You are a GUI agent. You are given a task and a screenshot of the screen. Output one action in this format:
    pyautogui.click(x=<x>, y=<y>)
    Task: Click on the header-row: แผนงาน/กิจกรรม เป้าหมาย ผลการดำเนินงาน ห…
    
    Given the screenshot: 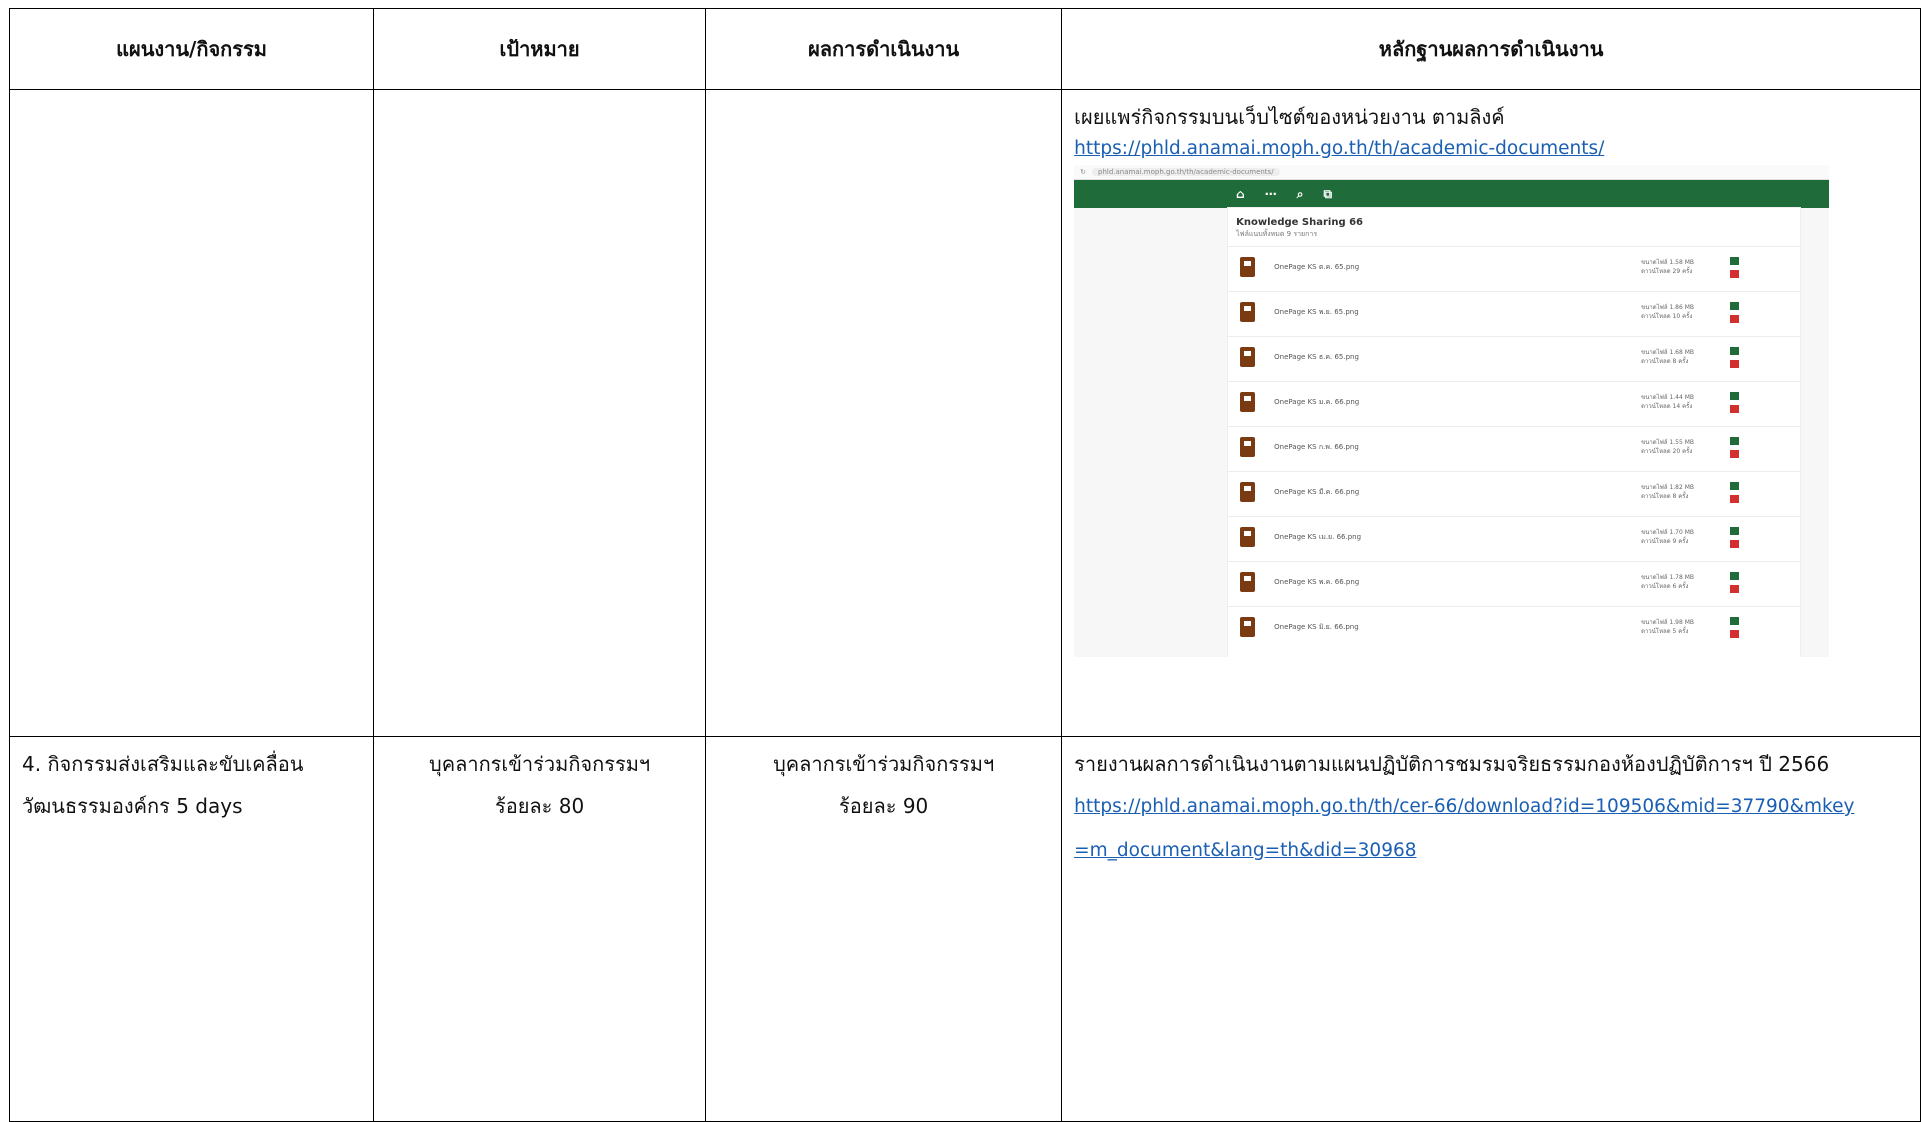 What is the action you would take?
    pyautogui.click(x=964, y=49)
    